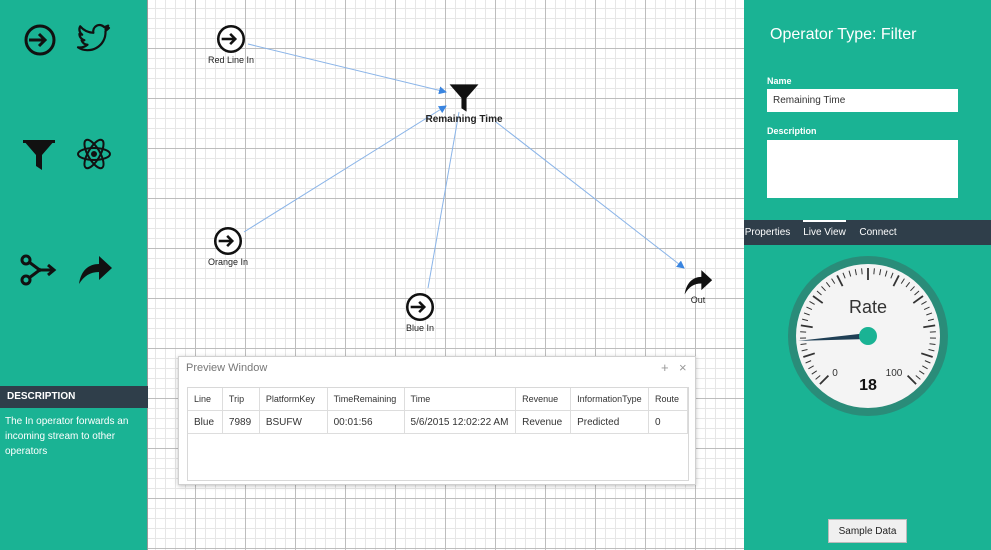  Describe the element at coordinates (227, 368) in the screenshot. I see `preview-title: Preview Window` at that location.